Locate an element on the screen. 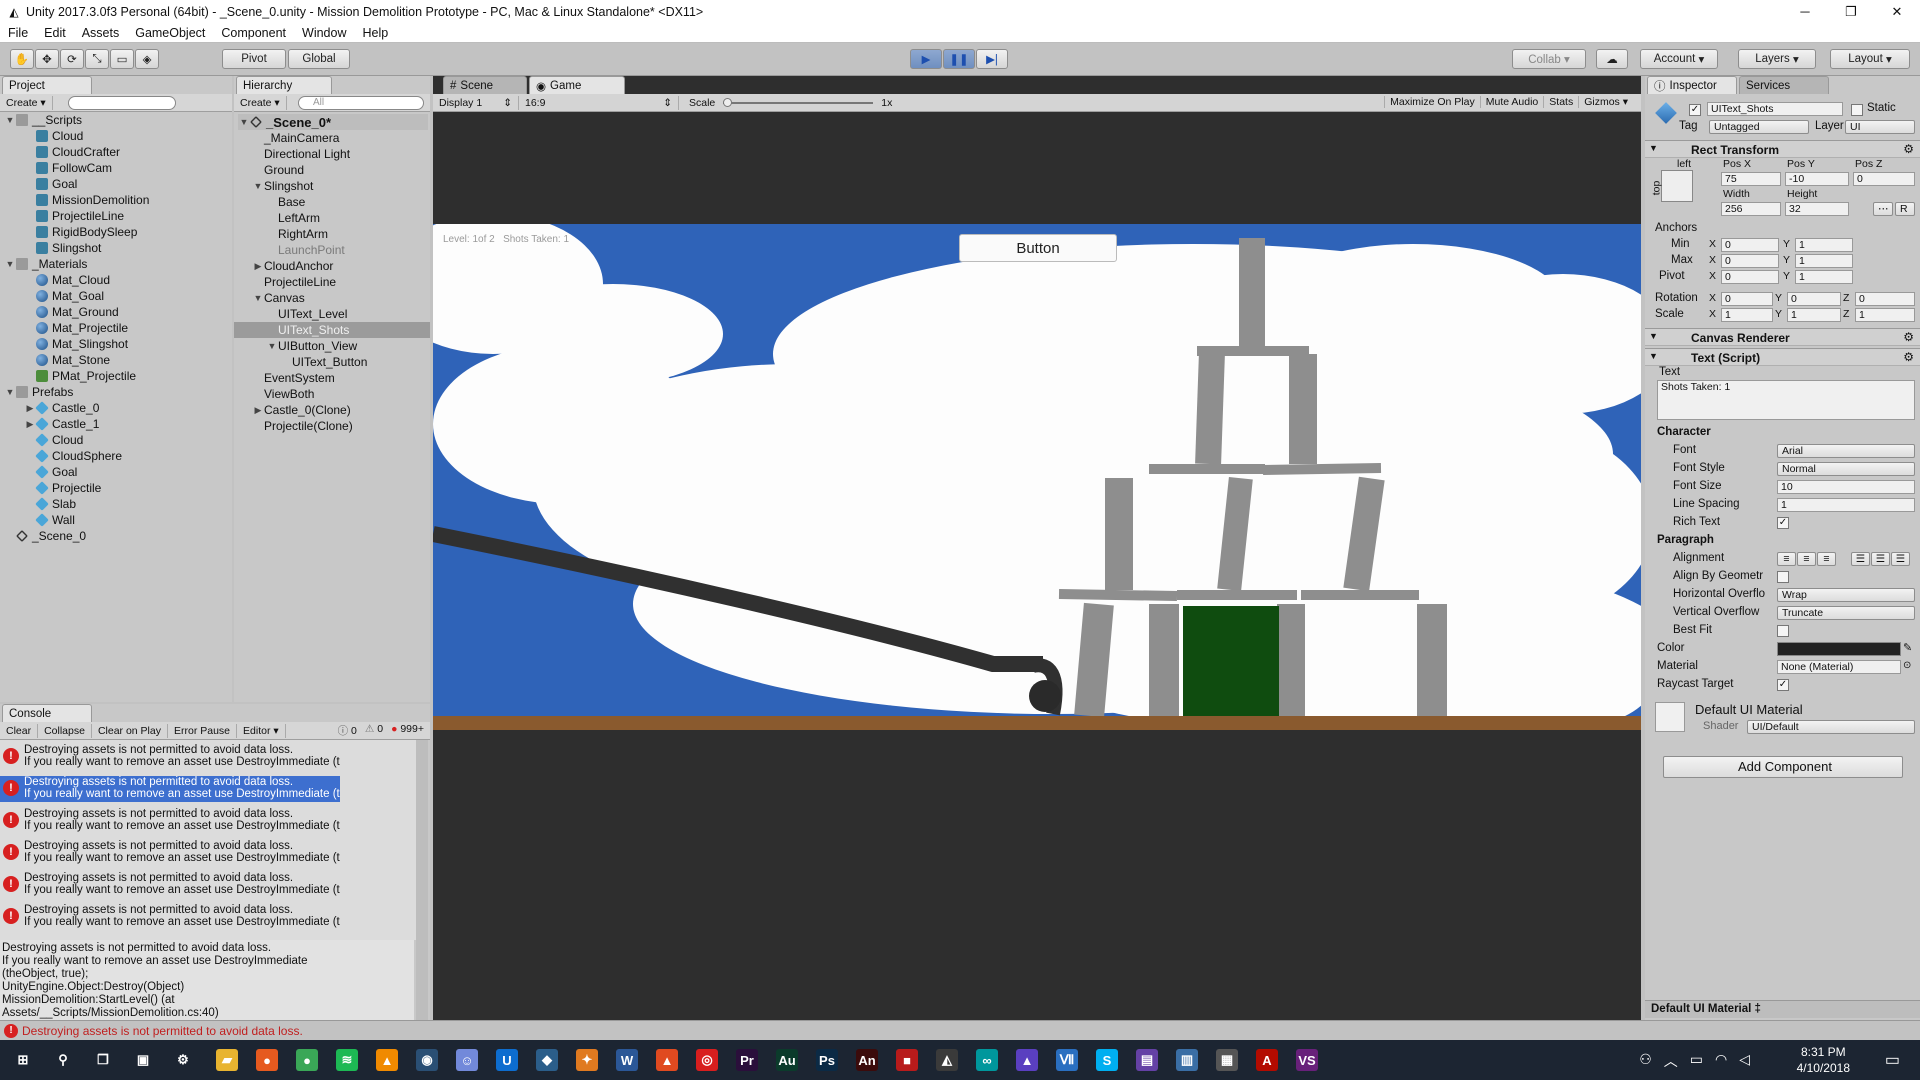 The image size is (1920, 1080). pivx-input: 0 is located at coordinates (1750, 277).